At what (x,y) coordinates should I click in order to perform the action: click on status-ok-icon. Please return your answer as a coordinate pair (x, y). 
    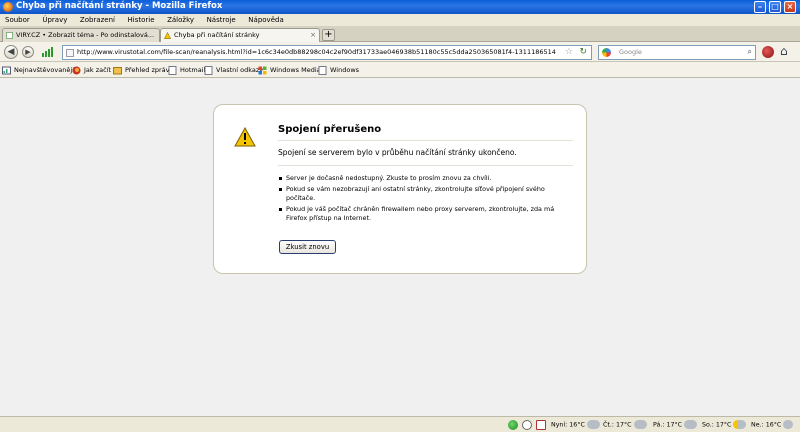
    Looking at the image, I should click on (513, 425).